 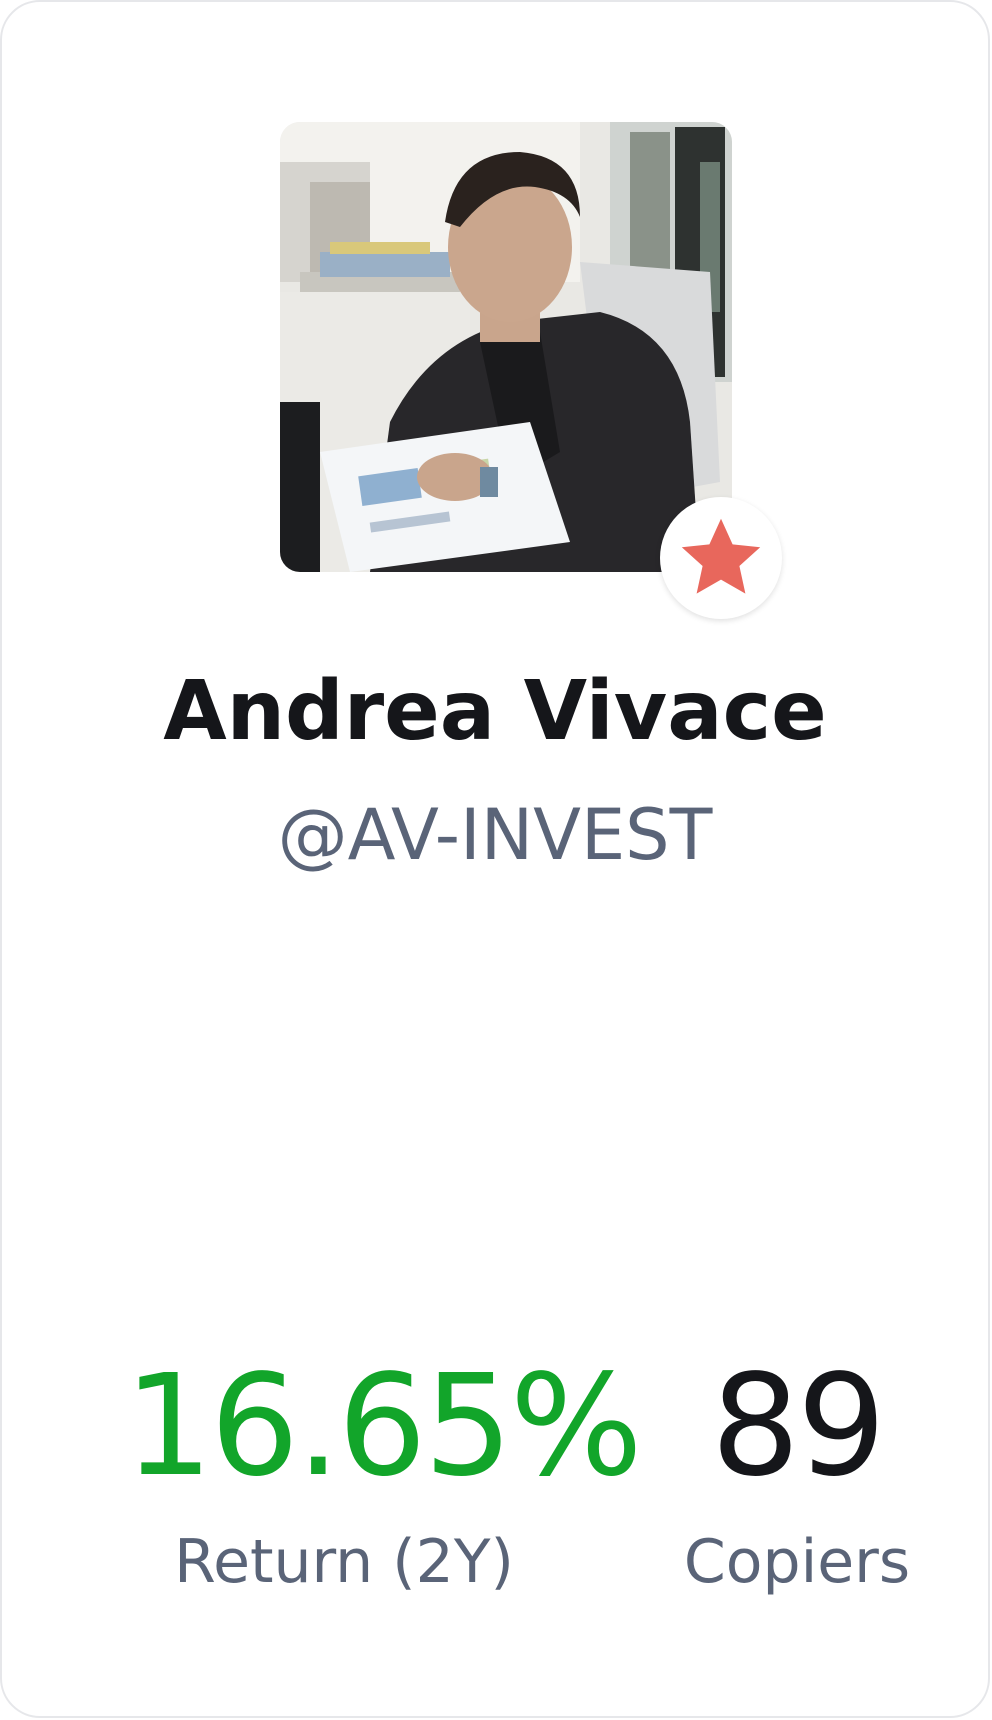 What do you see at coordinates (383, 1426) in the screenshot?
I see `return-value: 16.65%` at bounding box center [383, 1426].